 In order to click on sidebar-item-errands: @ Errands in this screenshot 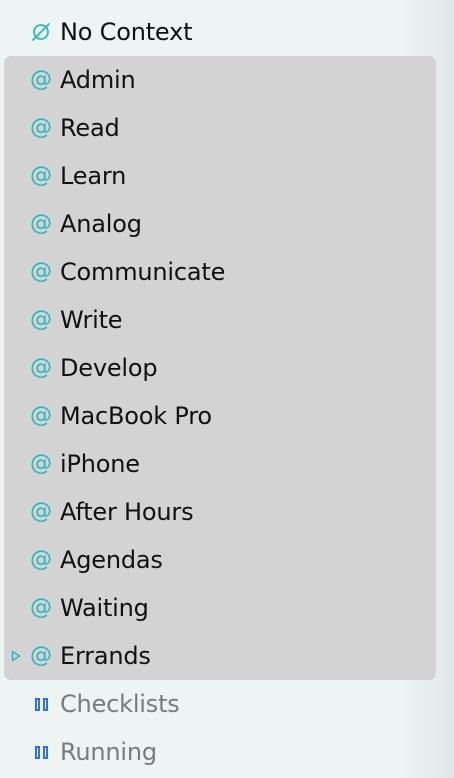, I will do `click(218, 656)`.